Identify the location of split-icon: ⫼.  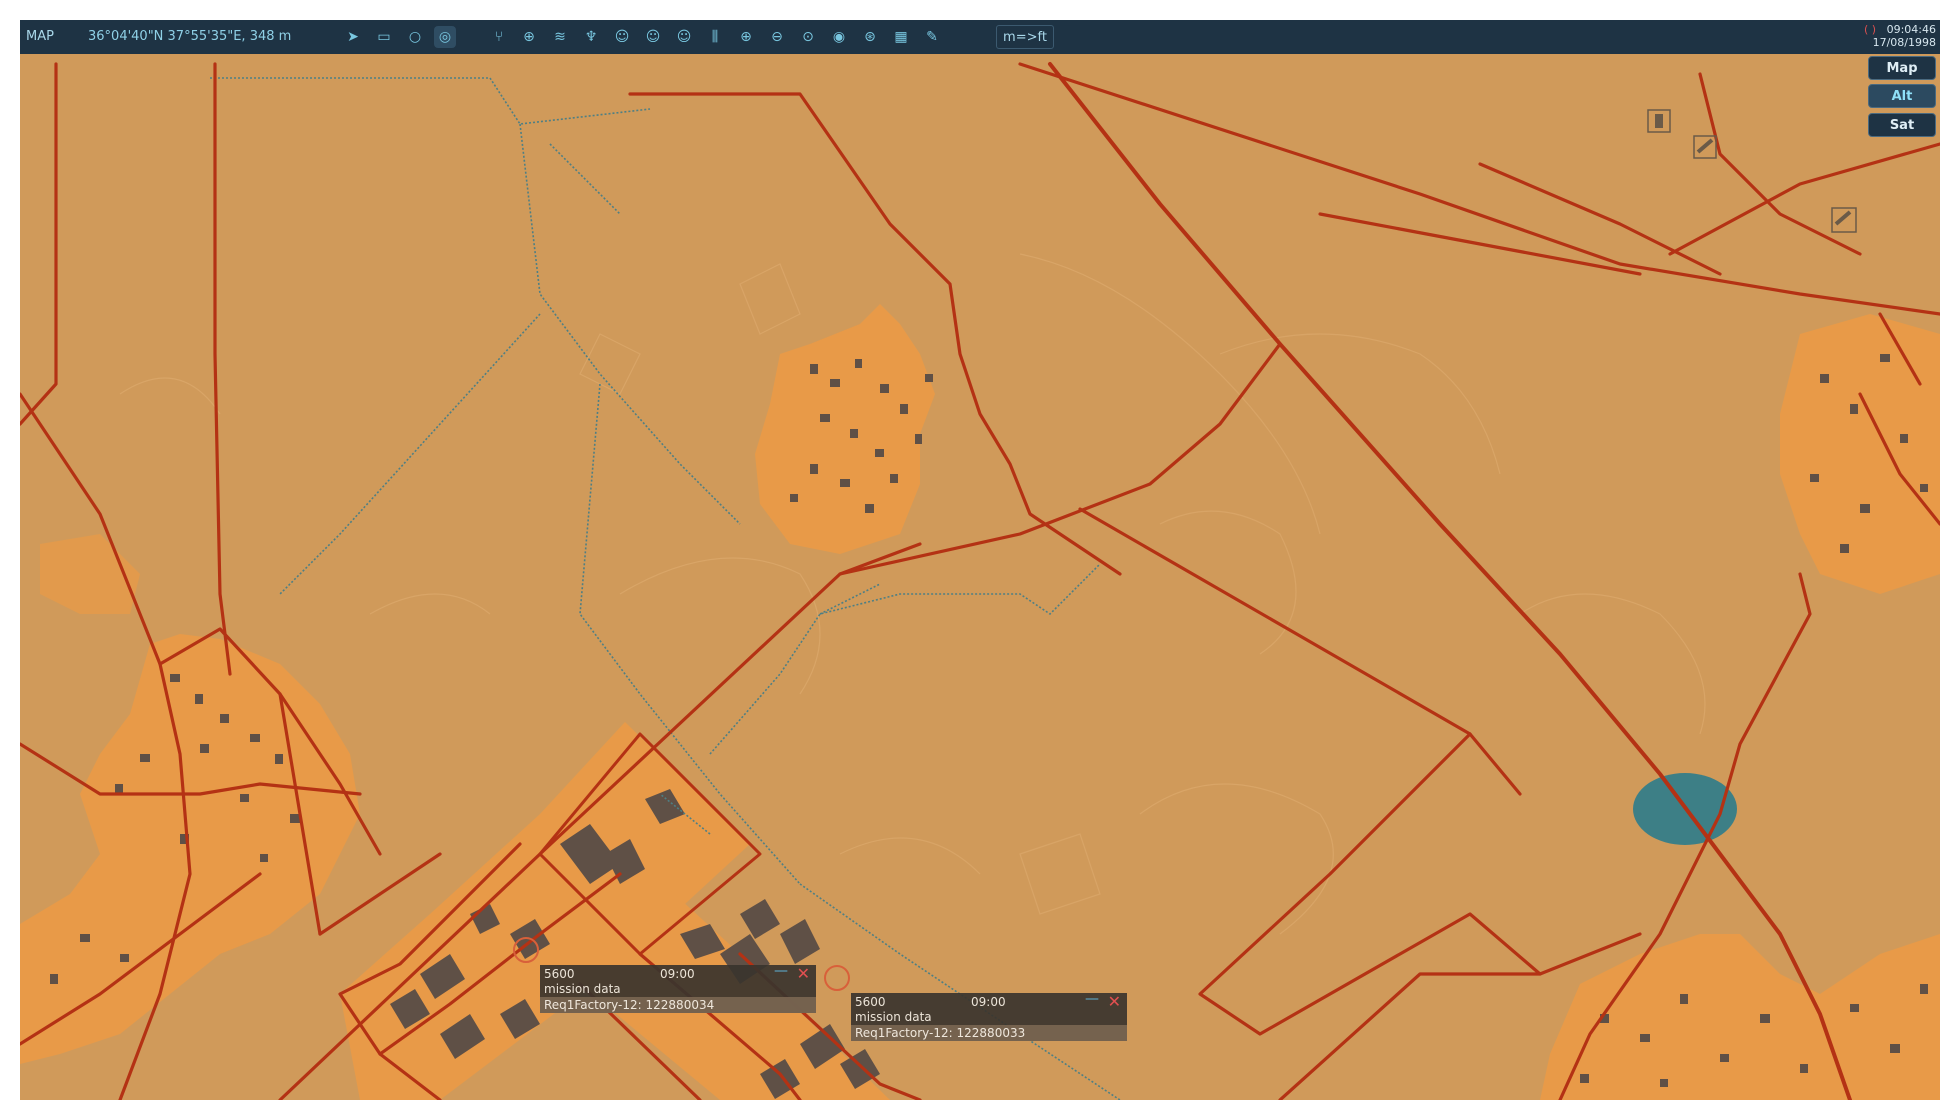
(715, 37).